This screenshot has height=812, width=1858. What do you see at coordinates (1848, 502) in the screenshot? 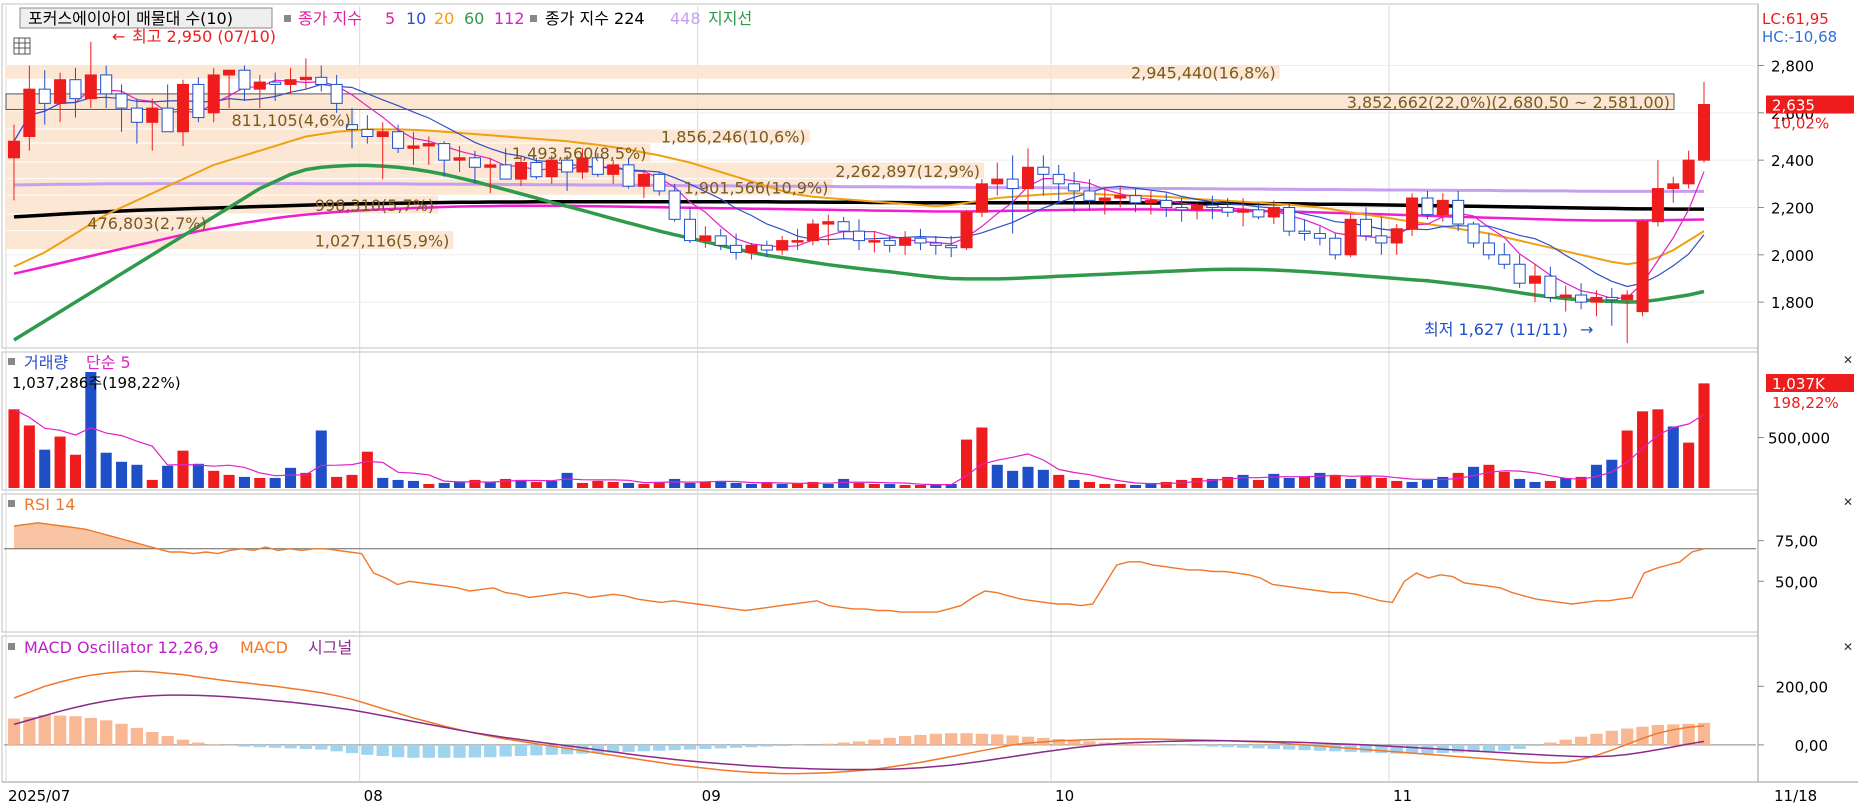
I see `rsi-close-icon: ✕` at bounding box center [1848, 502].